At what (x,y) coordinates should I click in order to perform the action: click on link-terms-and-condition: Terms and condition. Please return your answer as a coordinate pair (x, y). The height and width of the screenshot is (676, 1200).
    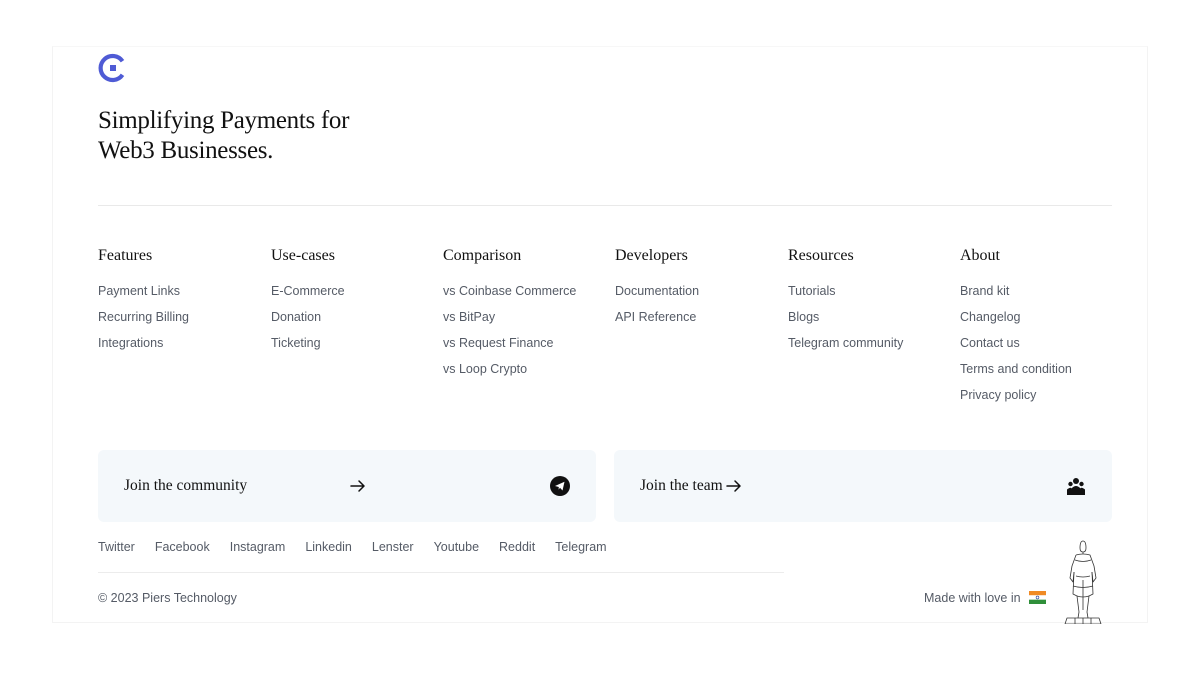
    Looking at the image, I should click on (1016, 369).